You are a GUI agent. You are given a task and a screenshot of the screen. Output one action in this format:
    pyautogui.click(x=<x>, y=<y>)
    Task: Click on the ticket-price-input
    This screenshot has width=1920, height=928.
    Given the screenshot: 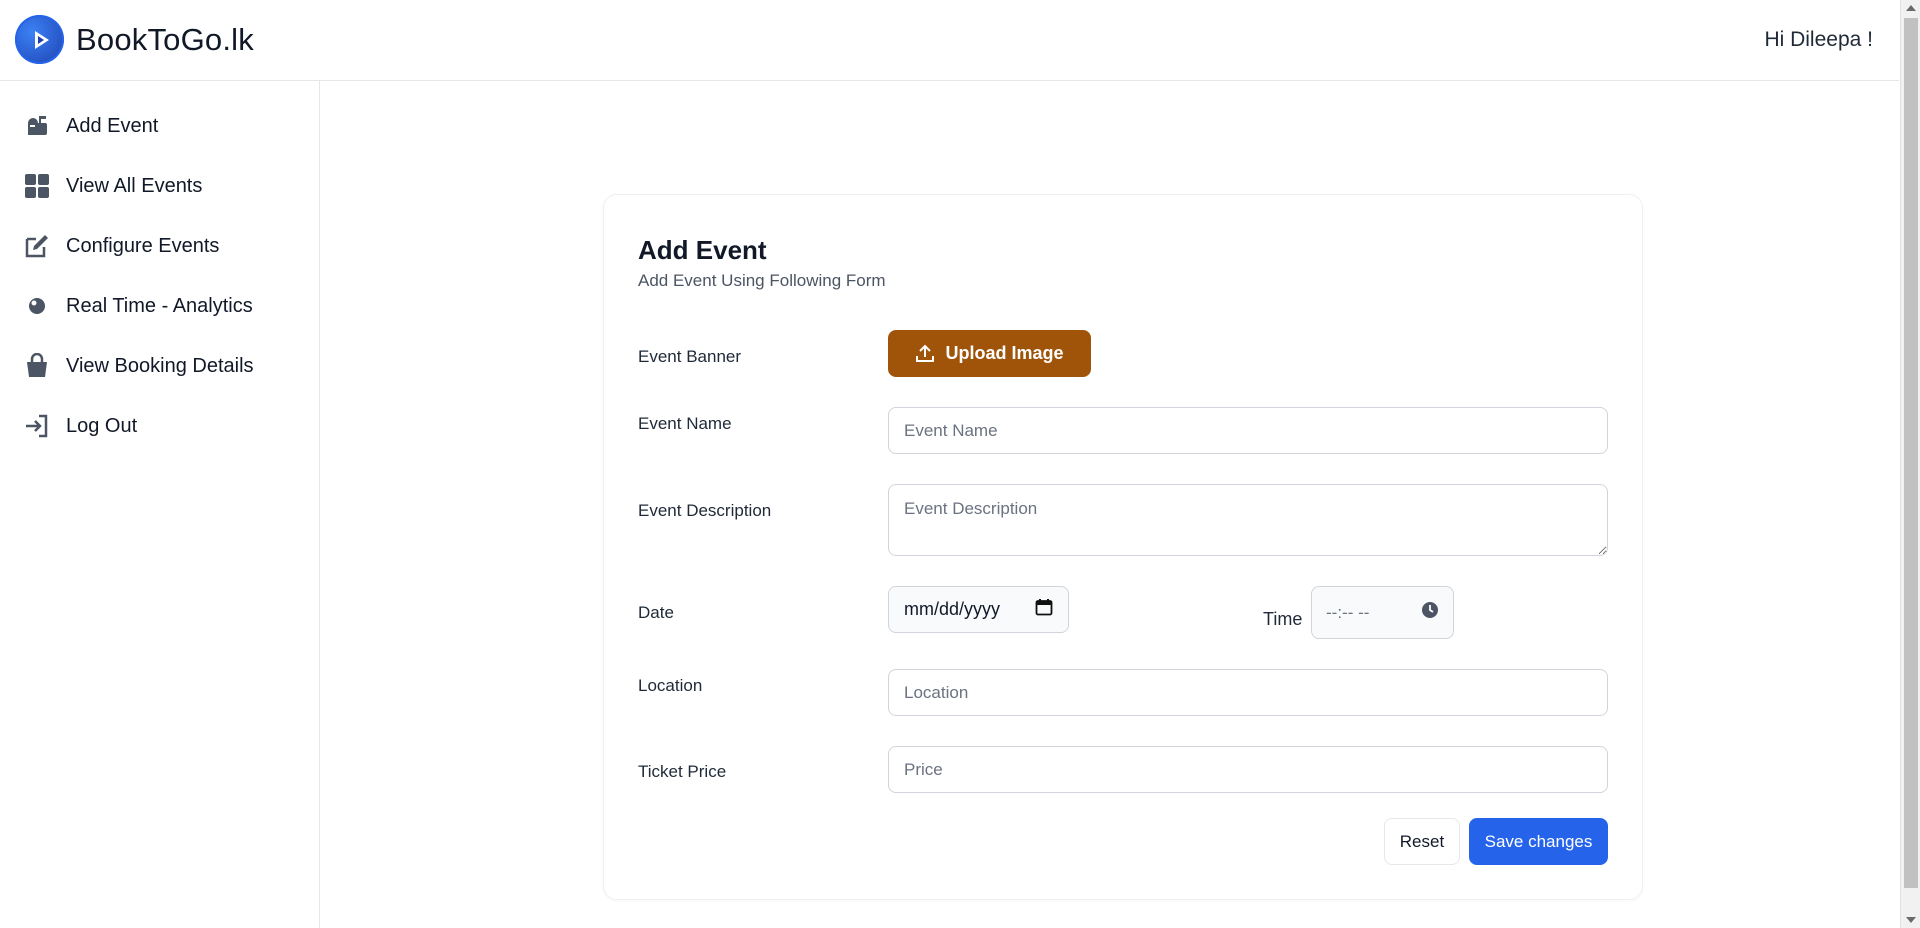 What is the action you would take?
    pyautogui.click(x=1248, y=769)
    